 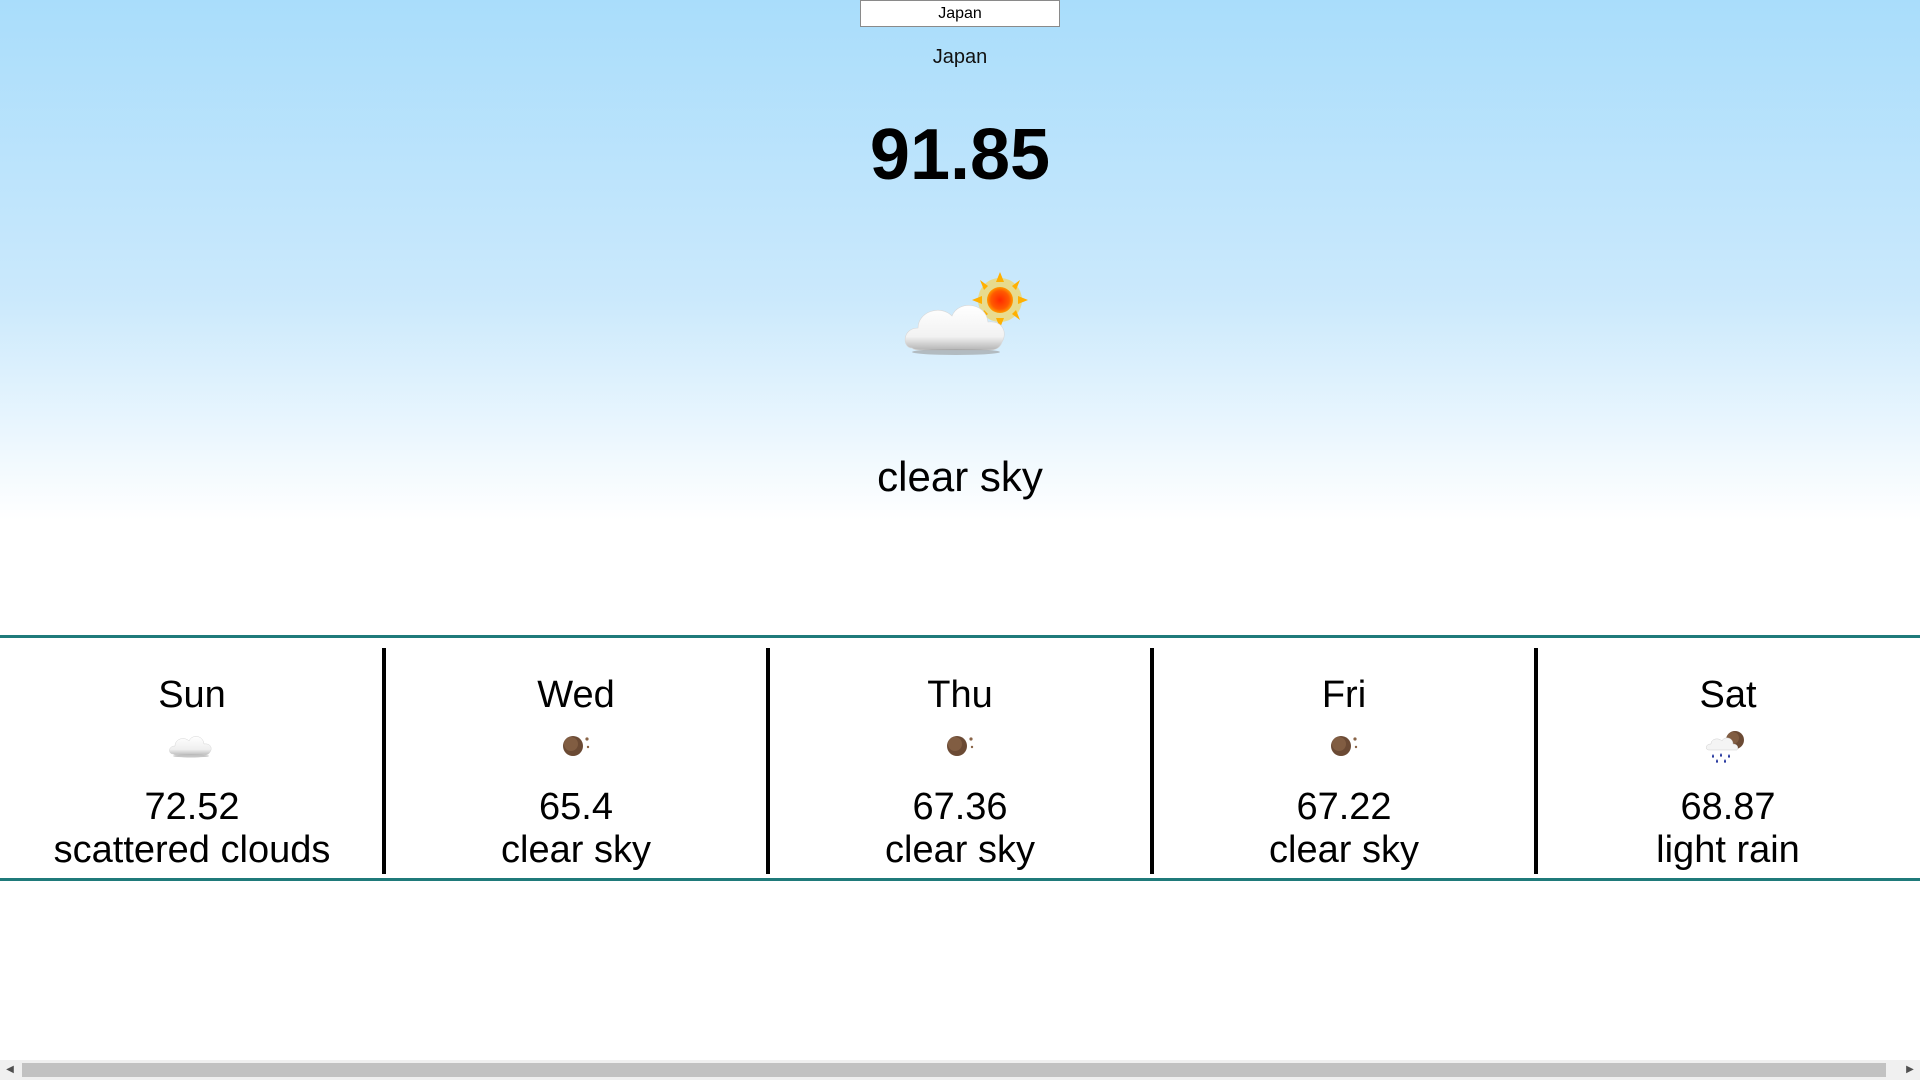 What do you see at coordinates (192, 695) in the screenshot?
I see `forecast-day-name: Sun` at bounding box center [192, 695].